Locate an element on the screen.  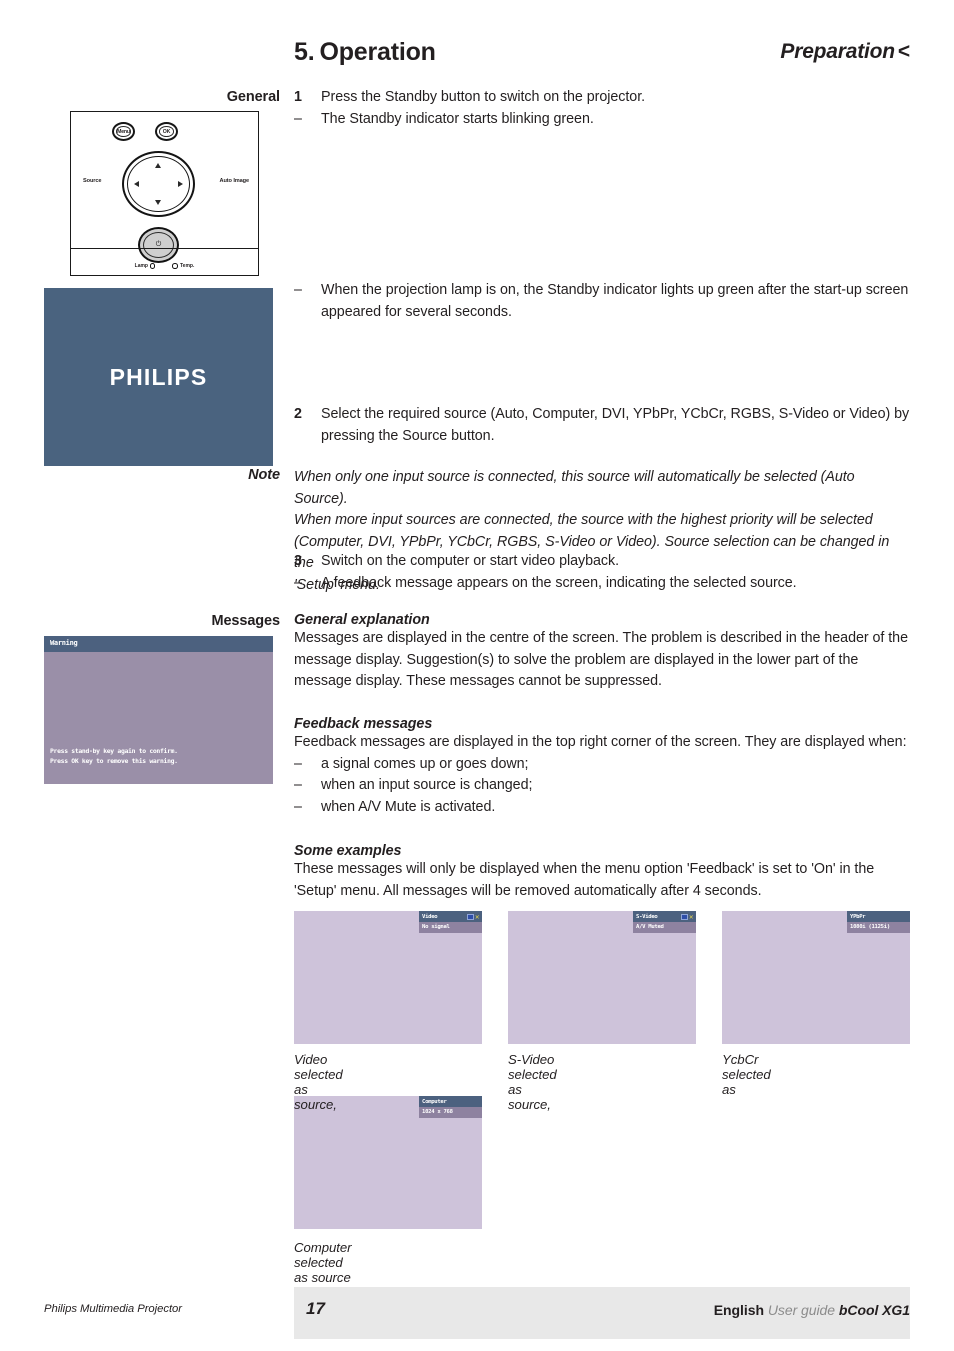
page-number: 17 is located at coordinates (315, 1308).